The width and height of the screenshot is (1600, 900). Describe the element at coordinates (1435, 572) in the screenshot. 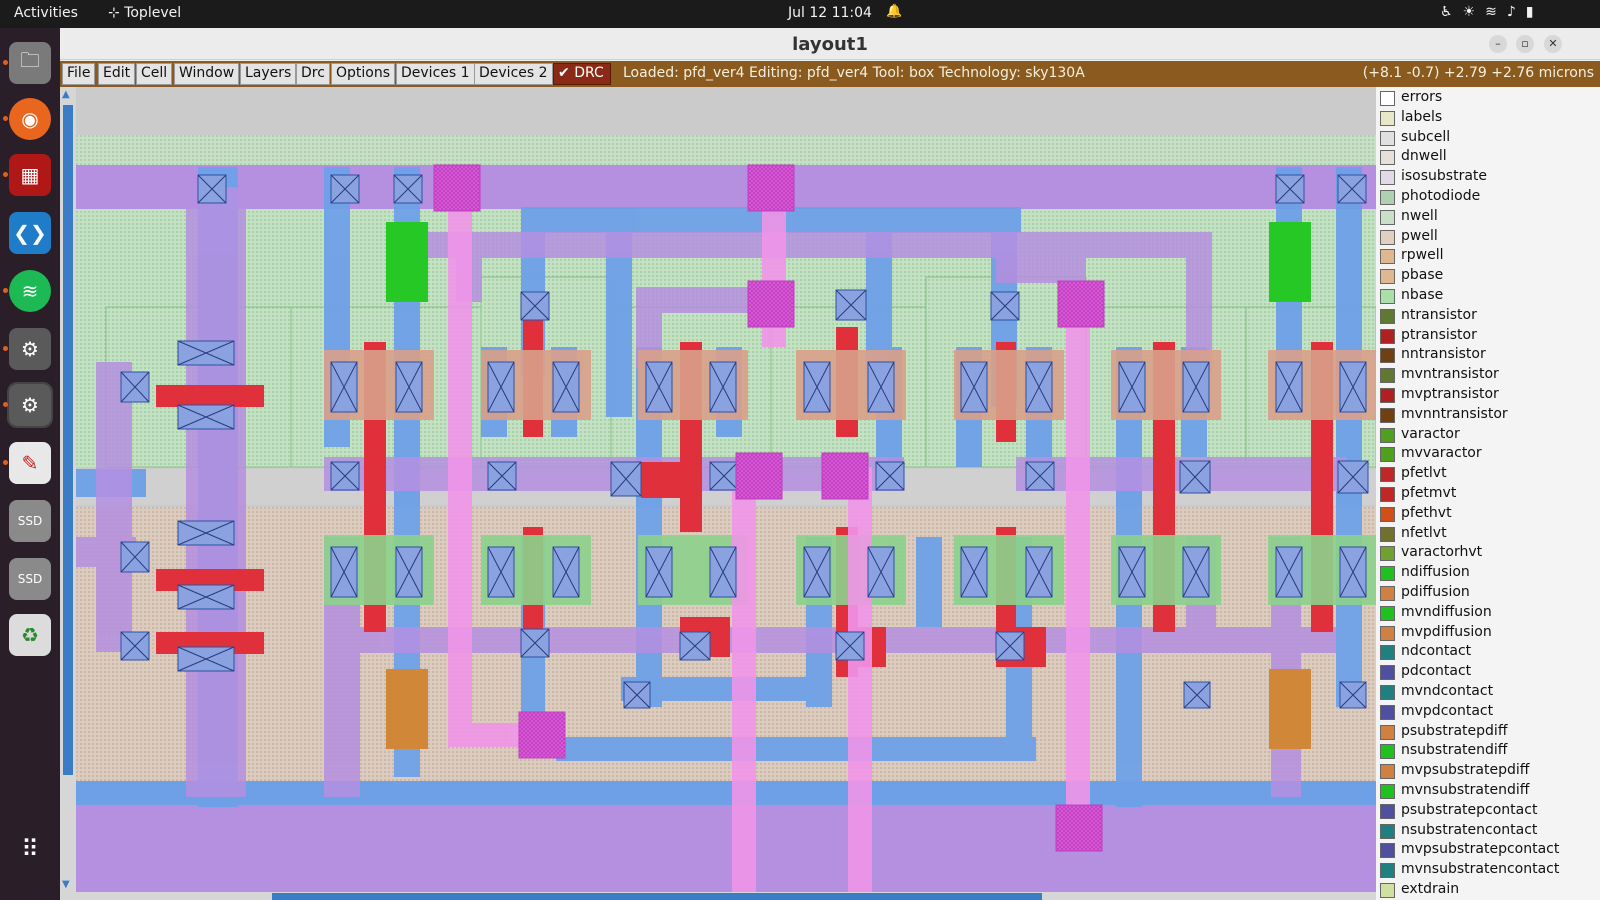

I see `layer-label: ndiffusion` at that location.